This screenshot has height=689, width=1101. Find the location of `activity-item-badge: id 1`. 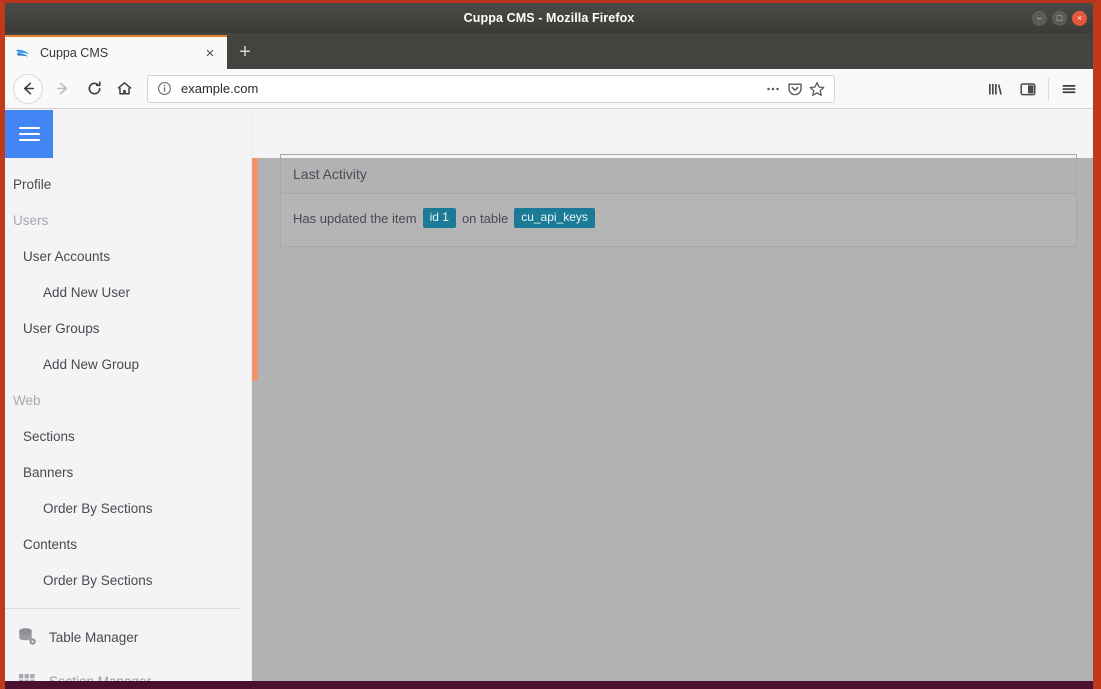

activity-item-badge: id 1 is located at coordinates (439, 218).